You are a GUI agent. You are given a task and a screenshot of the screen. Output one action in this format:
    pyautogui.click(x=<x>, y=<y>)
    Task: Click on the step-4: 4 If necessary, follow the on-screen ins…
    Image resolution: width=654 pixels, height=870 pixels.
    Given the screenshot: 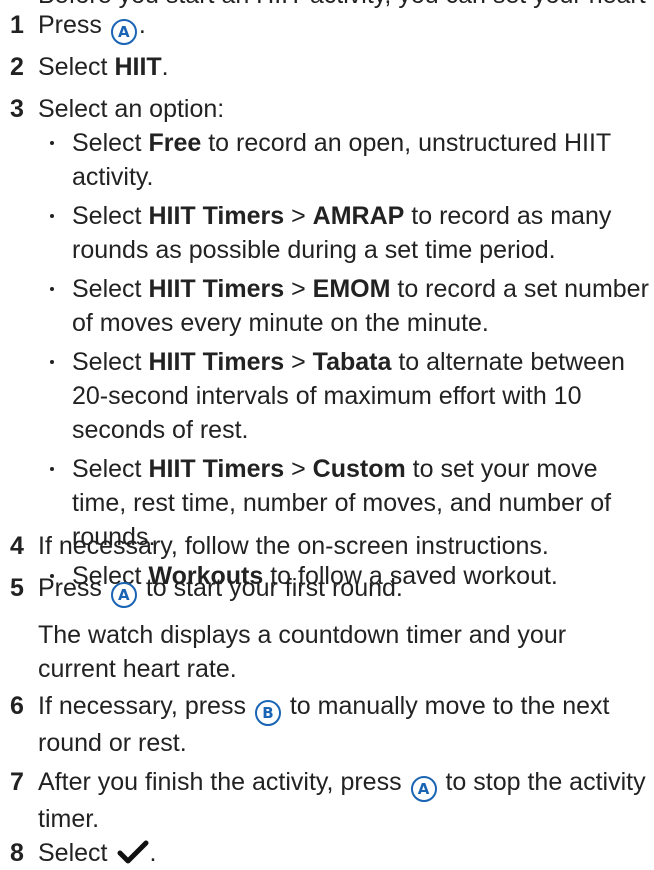 What is the action you would take?
    pyautogui.click(x=327, y=546)
    